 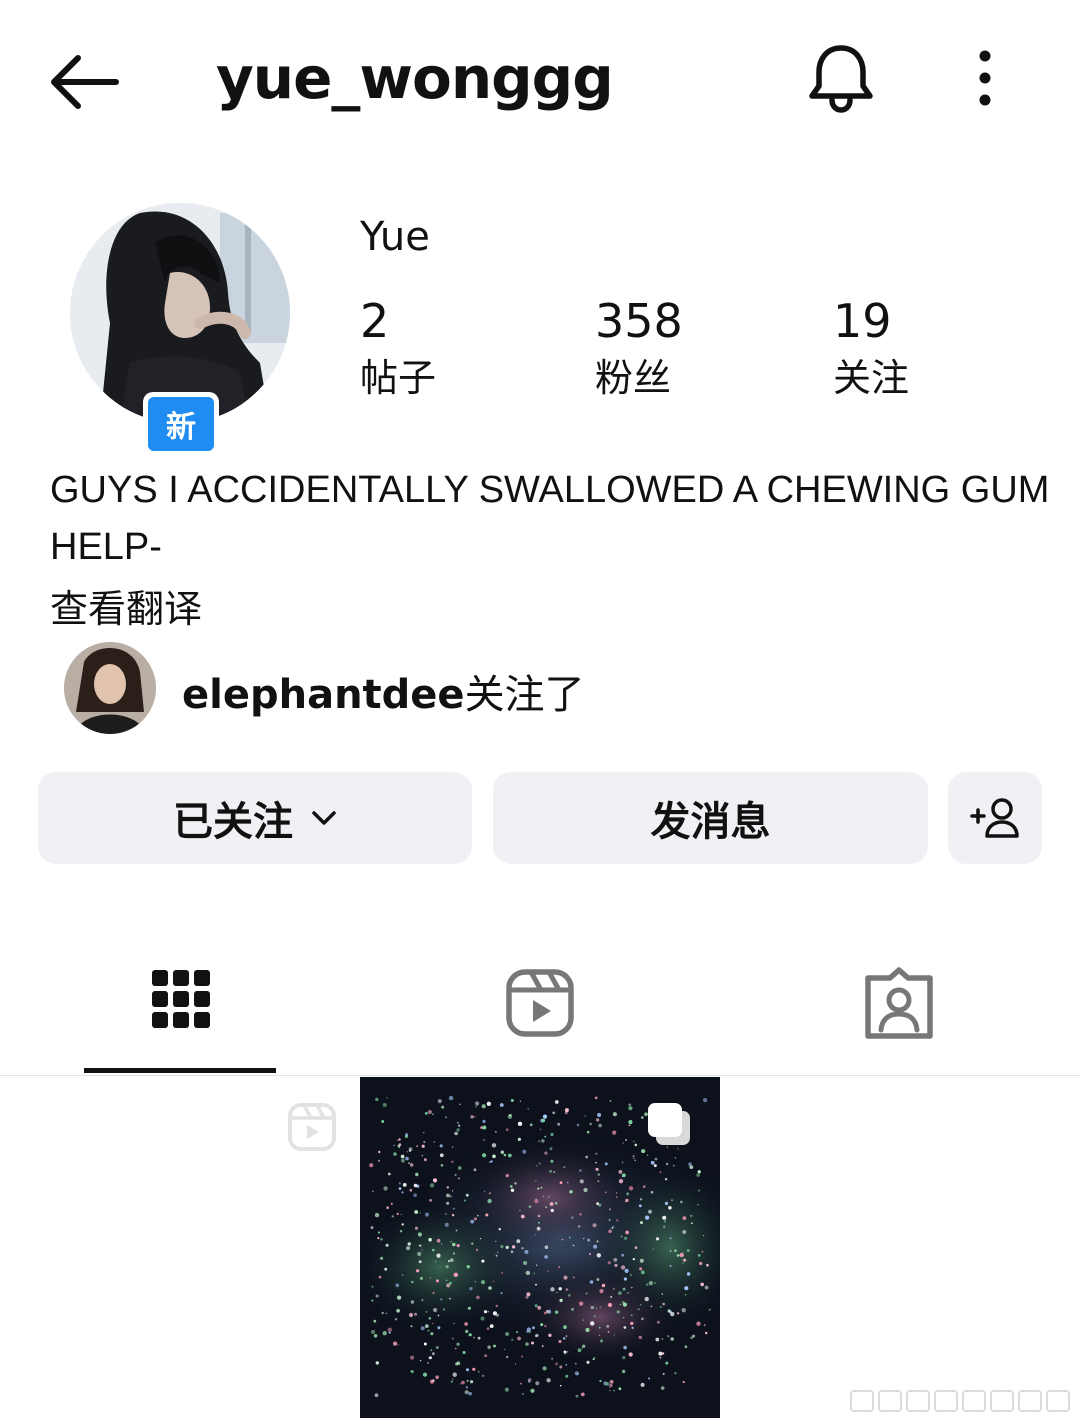 I want to click on watermark, so click(x=960, y=1401).